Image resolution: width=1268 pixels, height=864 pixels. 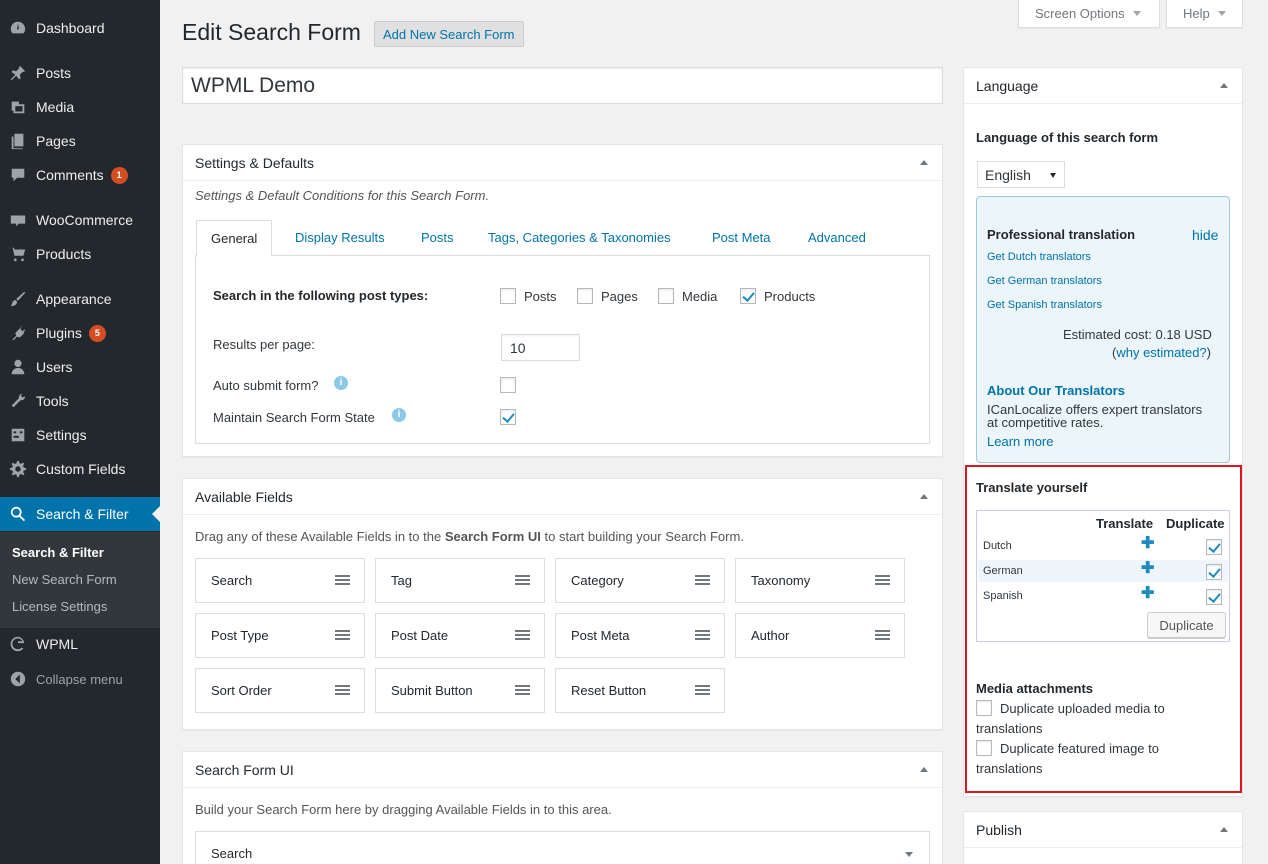 What do you see at coordinates (280, 635) in the screenshot?
I see `field-post-type: Post Type` at bounding box center [280, 635].